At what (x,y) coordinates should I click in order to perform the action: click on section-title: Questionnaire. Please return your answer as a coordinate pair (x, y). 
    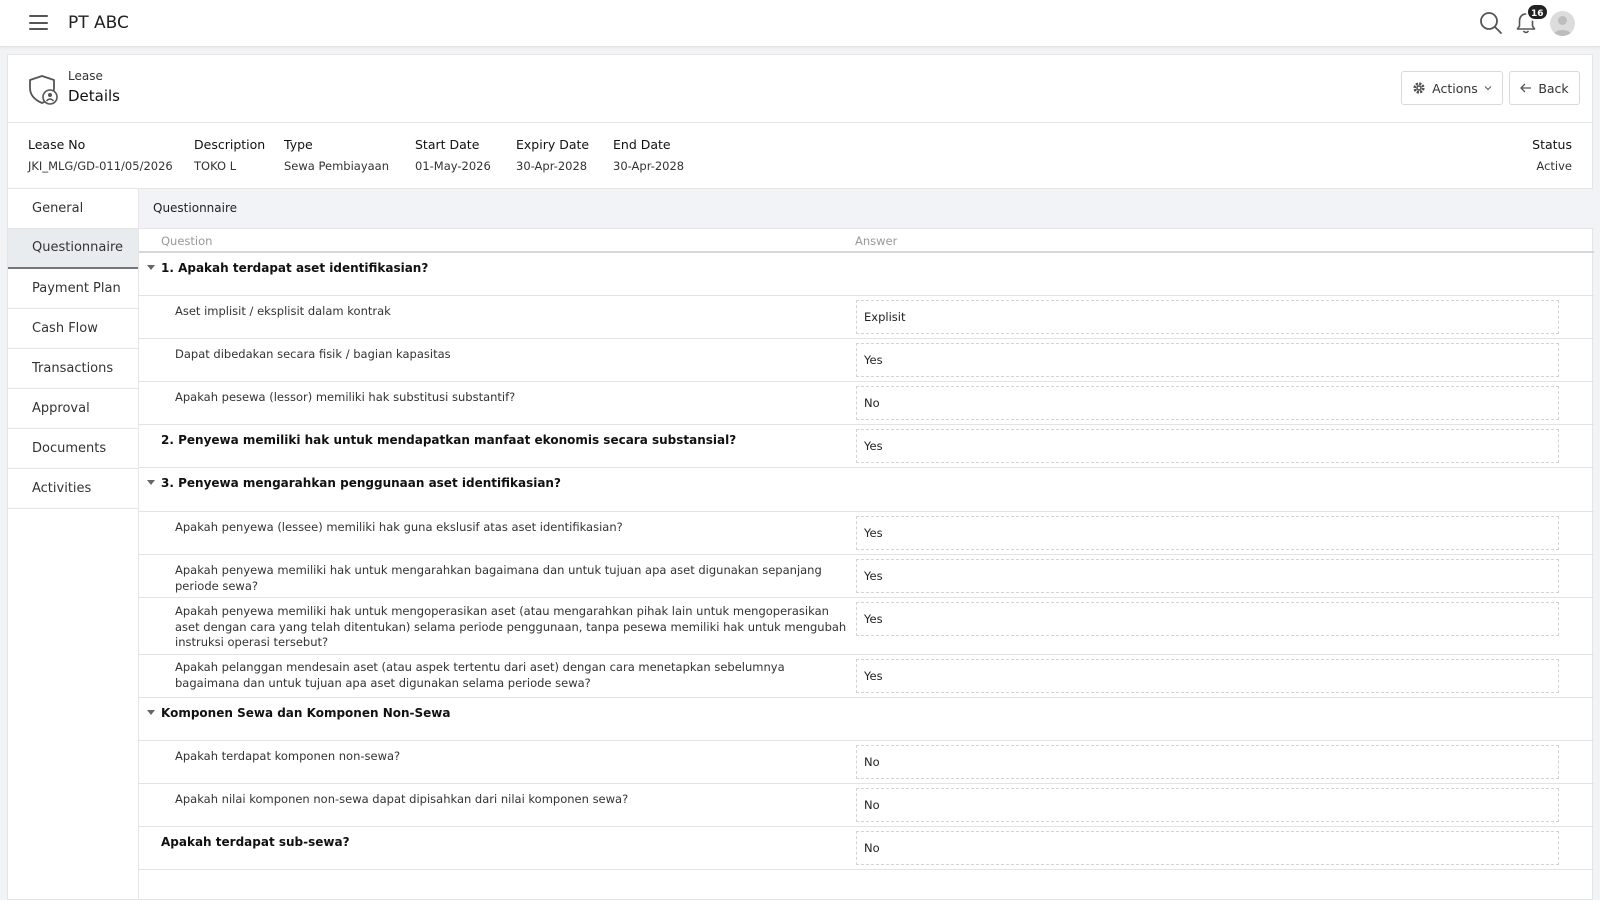
    Looking at the image, I should click on (866, 209).